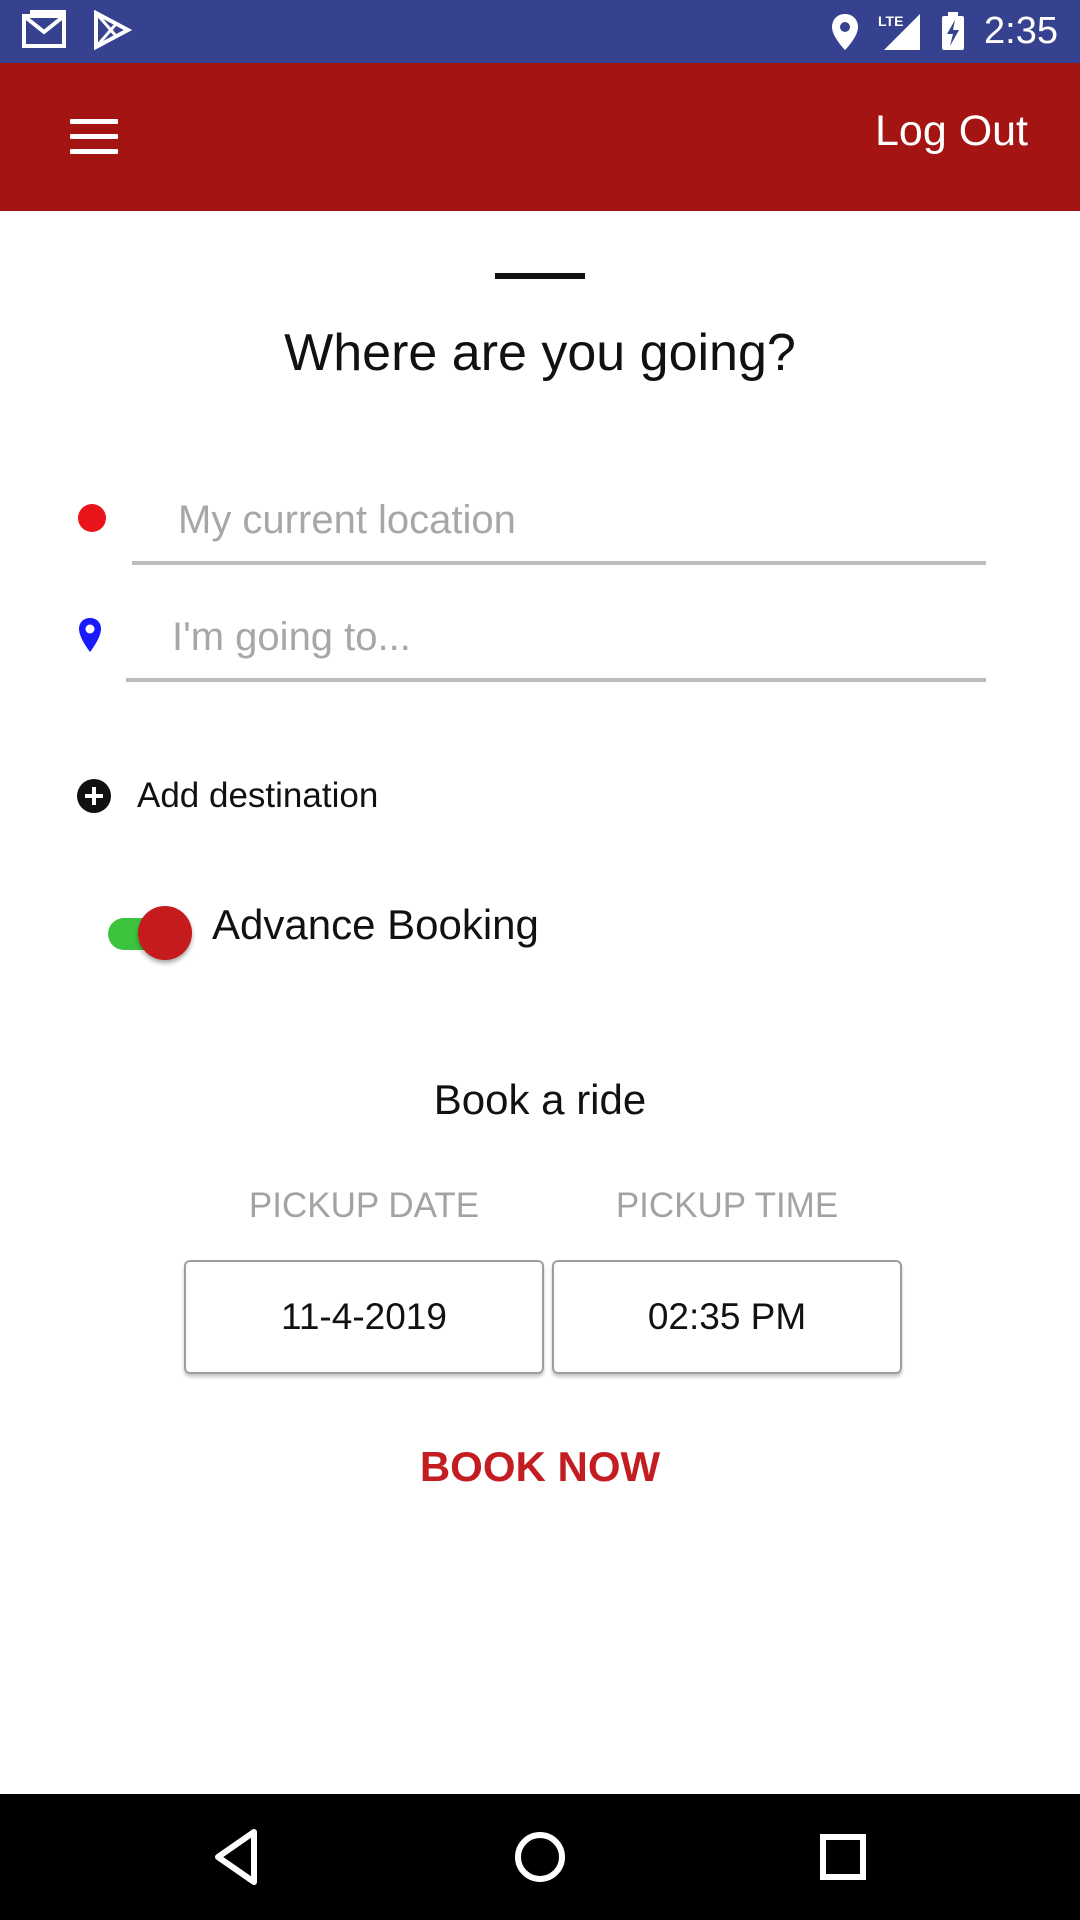  I want to click on sheet-title: Where are you going?, so click(540, 353).